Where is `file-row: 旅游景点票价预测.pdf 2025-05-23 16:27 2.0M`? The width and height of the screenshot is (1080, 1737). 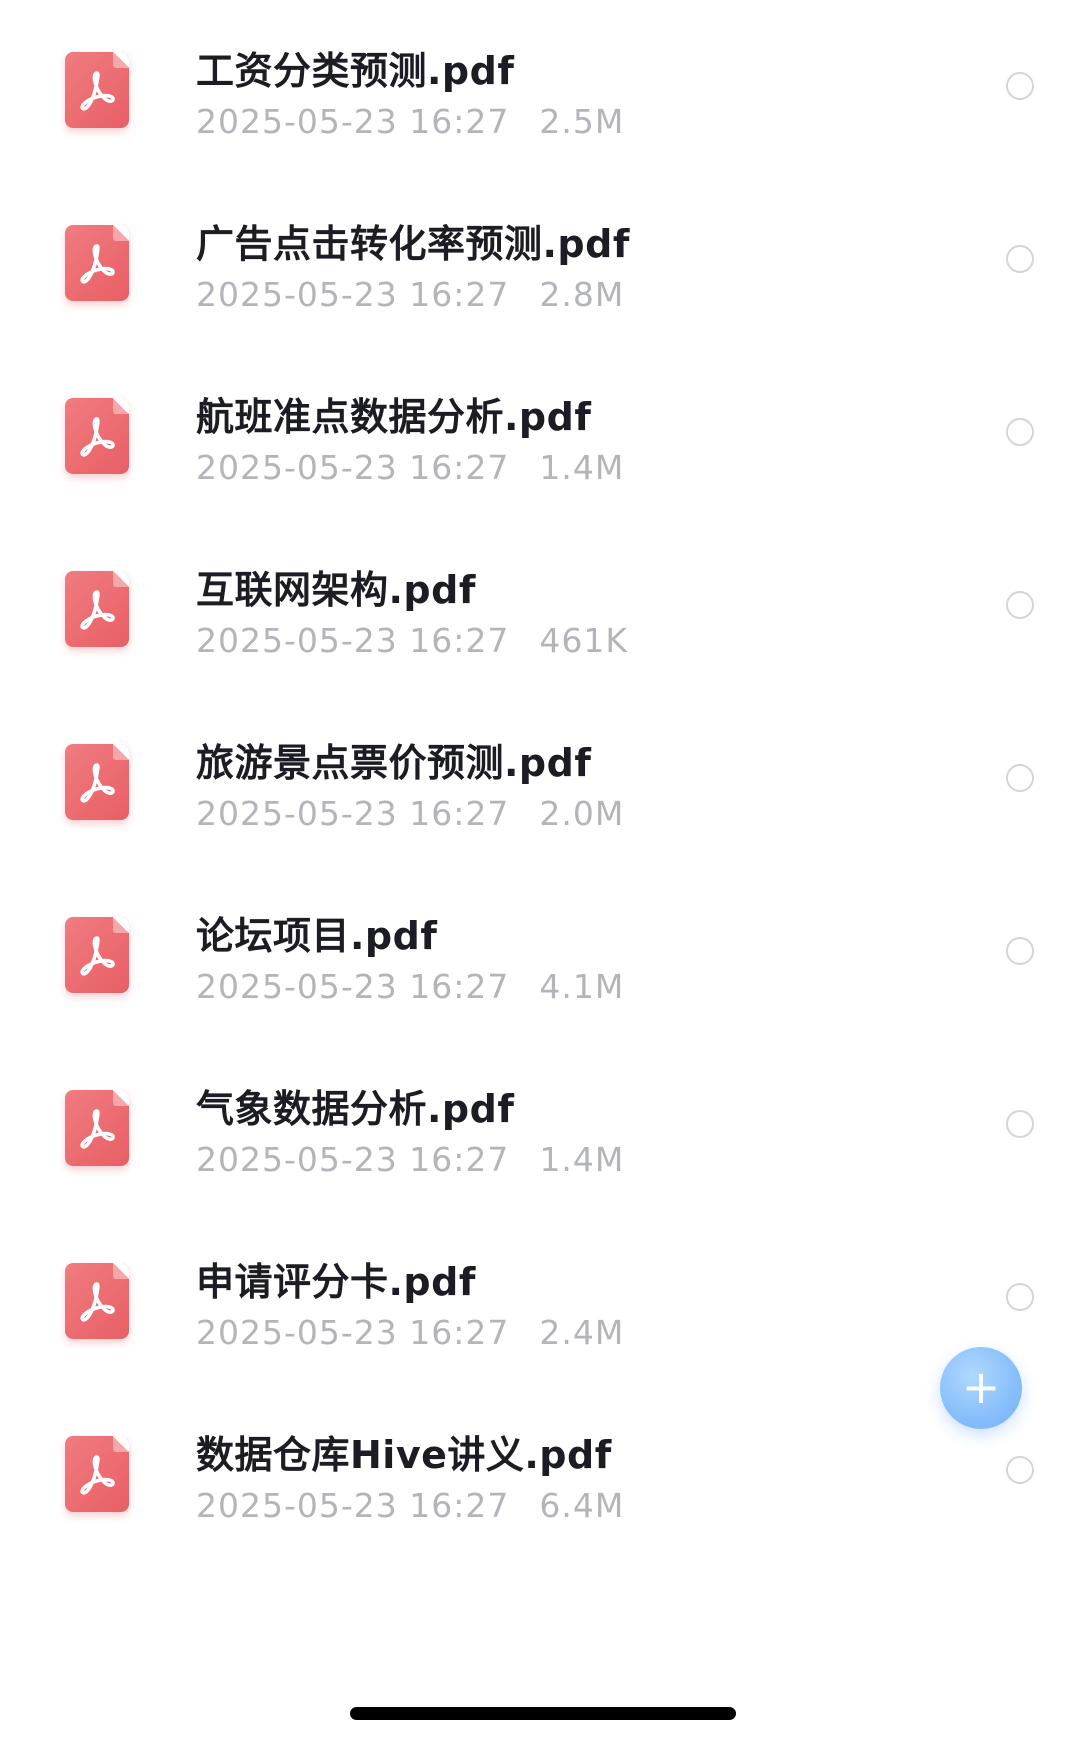
file-row: 旅游景点票价预测.pdf 2025-05-23 16:27 2.0M is located at coordinates (540, 788).